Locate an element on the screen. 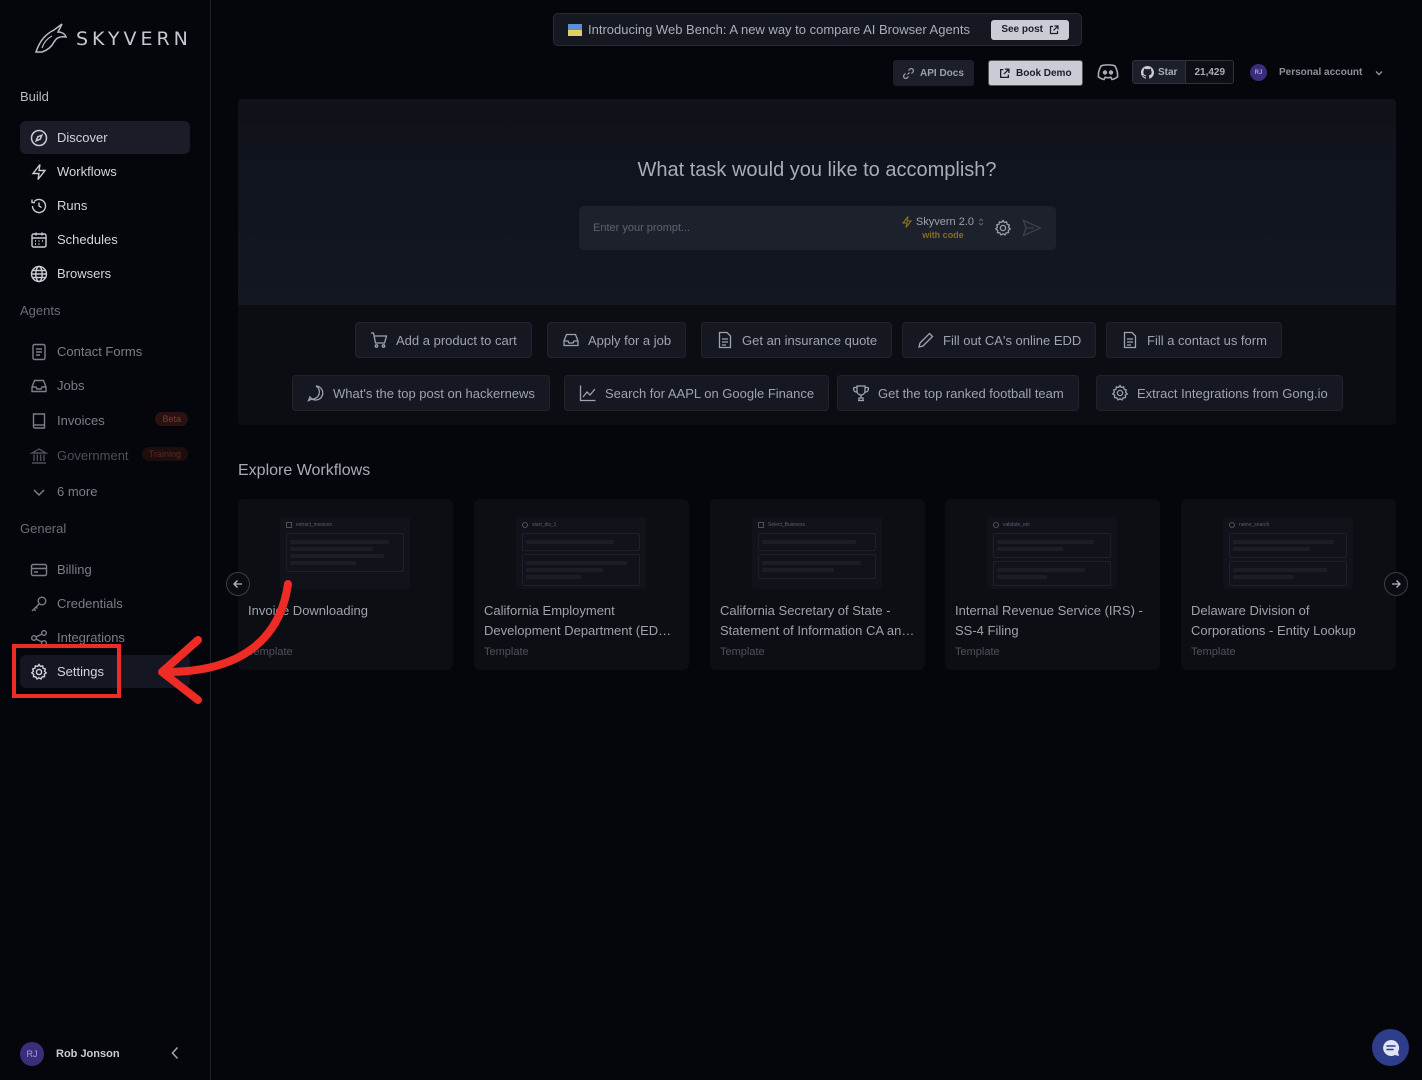 The height and width of the screenshot is (1080, 1422). user-profile: RJ Rob Jonson is located at coordinates (105, 1054).